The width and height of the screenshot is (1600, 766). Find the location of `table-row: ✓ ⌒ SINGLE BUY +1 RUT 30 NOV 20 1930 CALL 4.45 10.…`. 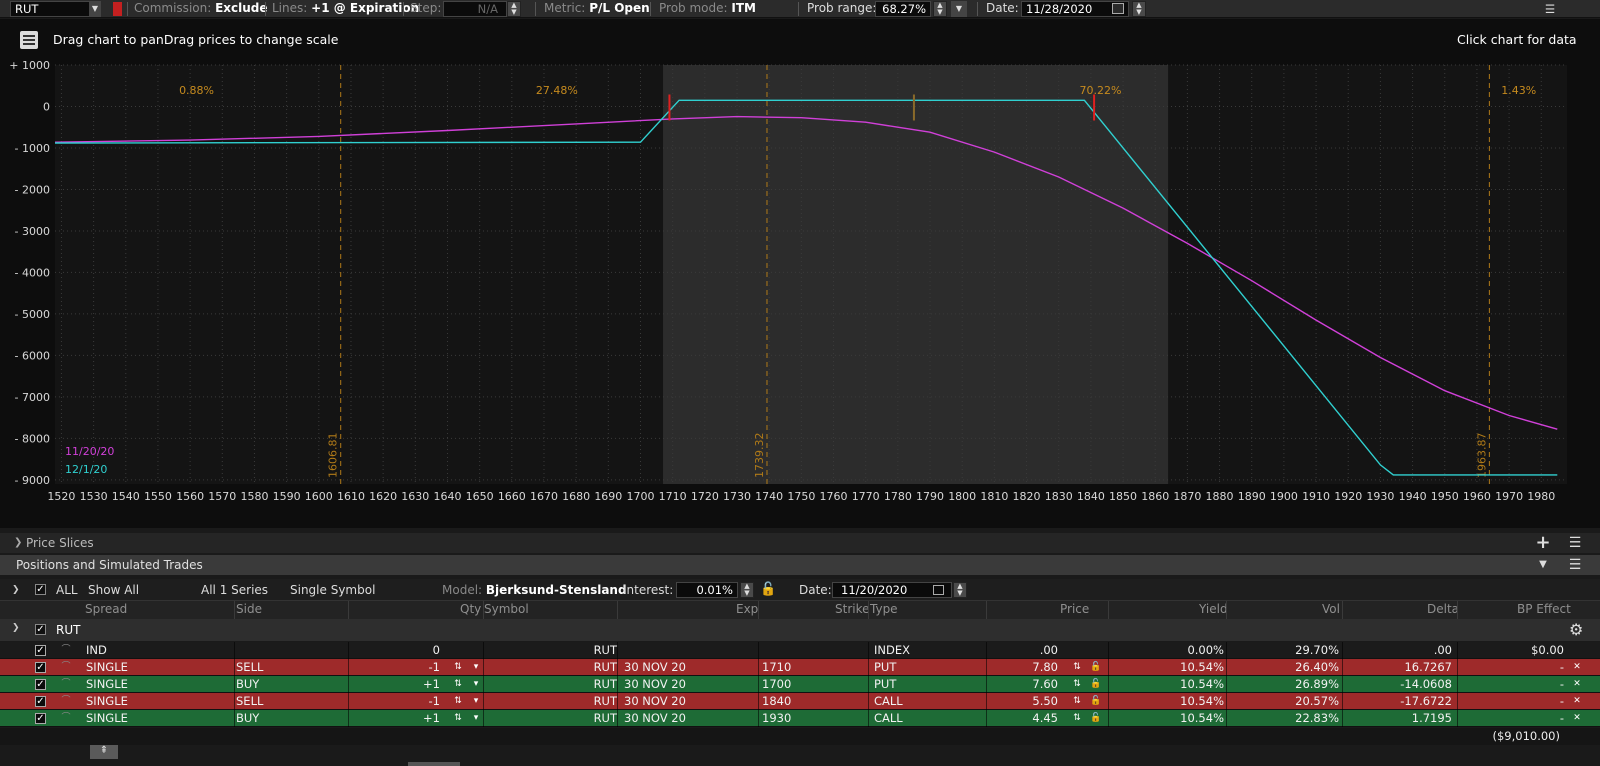

table-row: ✓ ⌒ SINGLE BUY +1 RUT 30 NOV 20 1930 CALL 4.45 10.… is located at coordinates (800, 718).